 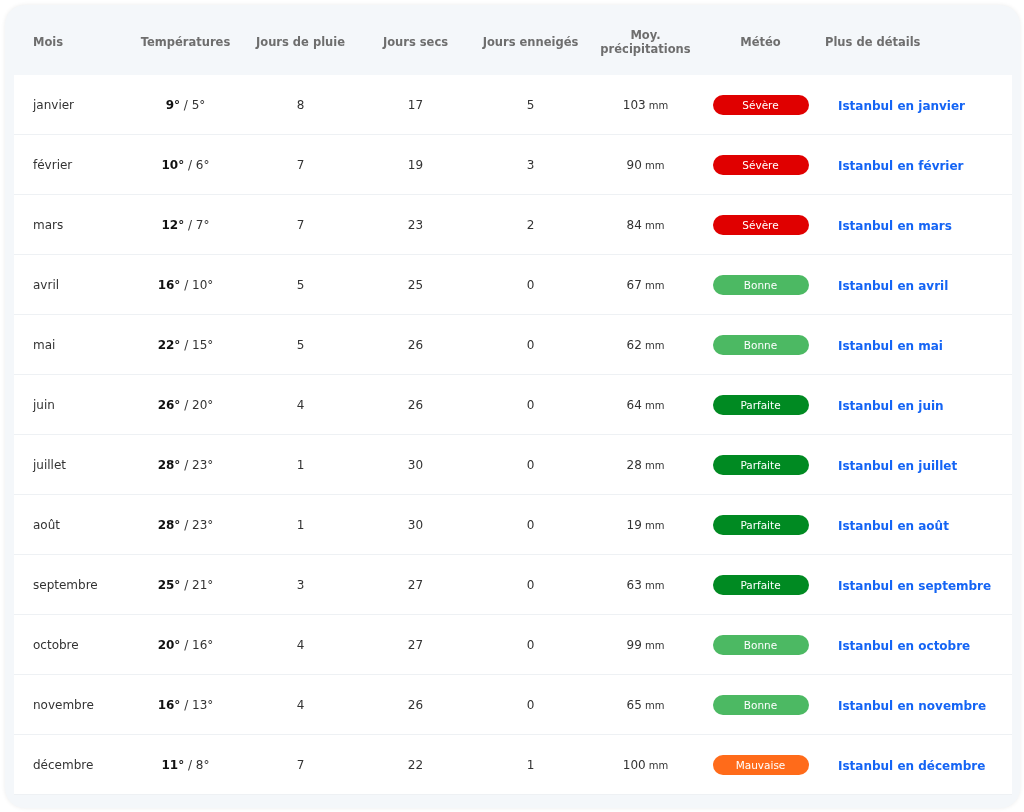 I want to click on snow-days-cell-text: 5, so click(x=530, y=104).